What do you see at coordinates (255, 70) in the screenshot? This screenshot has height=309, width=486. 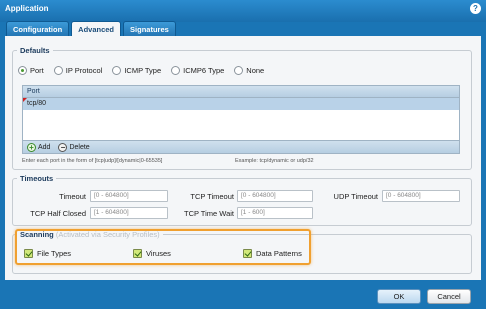 I see `radio-none-label: None` at bounding box center [255, 70].